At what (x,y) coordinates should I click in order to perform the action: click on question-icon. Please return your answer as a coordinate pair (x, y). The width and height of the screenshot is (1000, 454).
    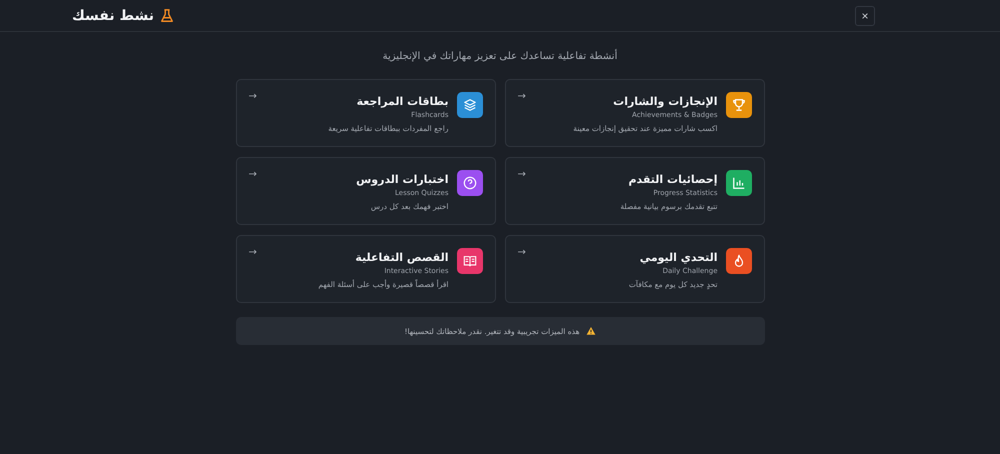
    Looking at the image, I should click on (469, 183).